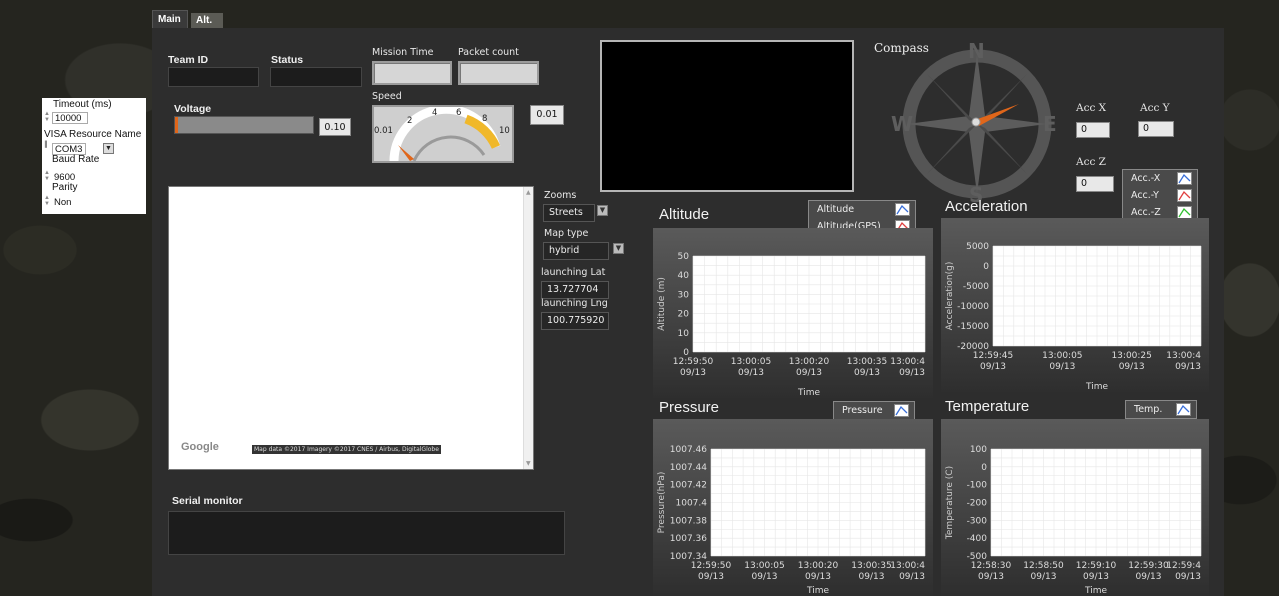  I want to click on temperature-ylabel: Temperature (C), so click(950, 503).